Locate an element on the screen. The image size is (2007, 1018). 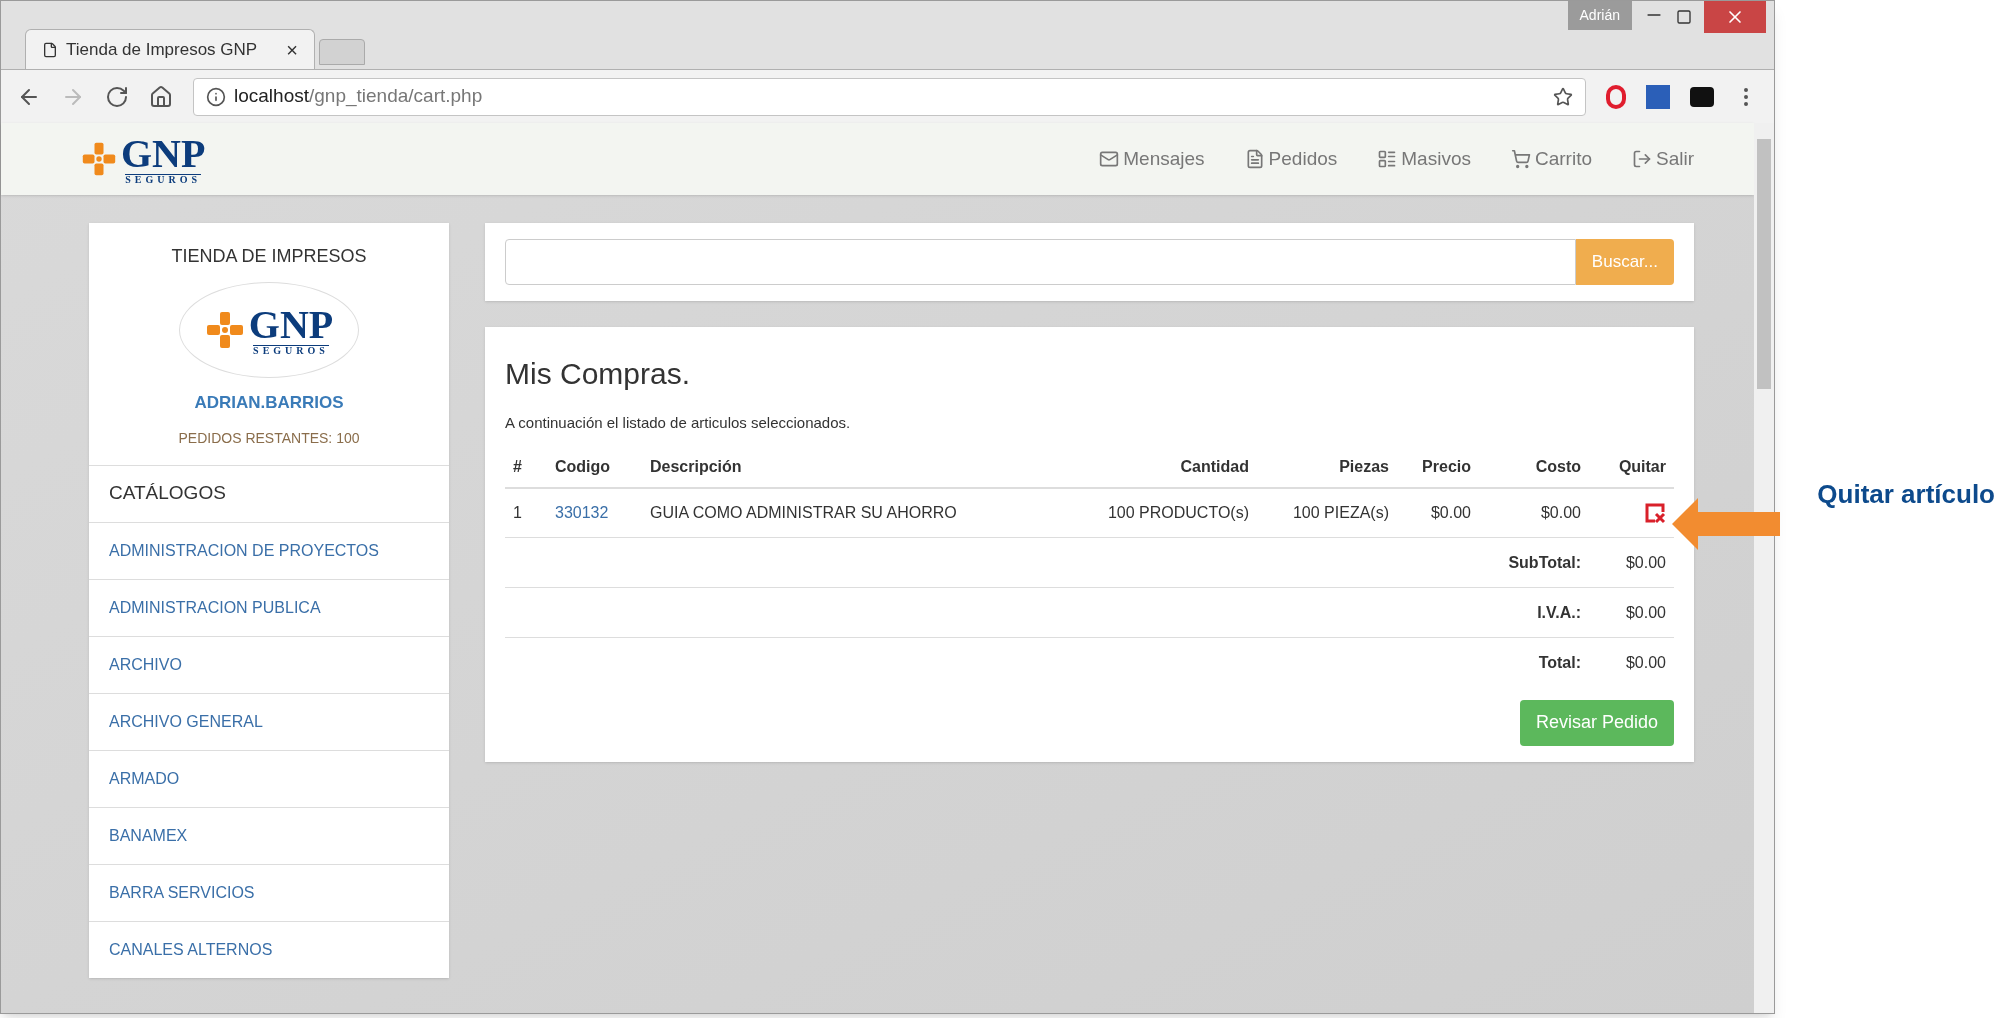
profile-name: Adrián is located at coordinates (1599, 15).